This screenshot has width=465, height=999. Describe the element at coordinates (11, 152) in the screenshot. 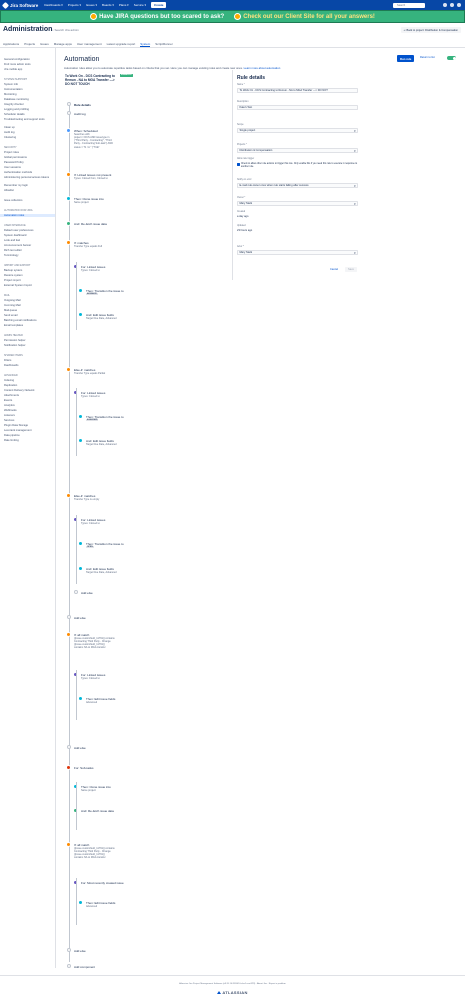

I see `sidebar-item: Project roles` at that location.